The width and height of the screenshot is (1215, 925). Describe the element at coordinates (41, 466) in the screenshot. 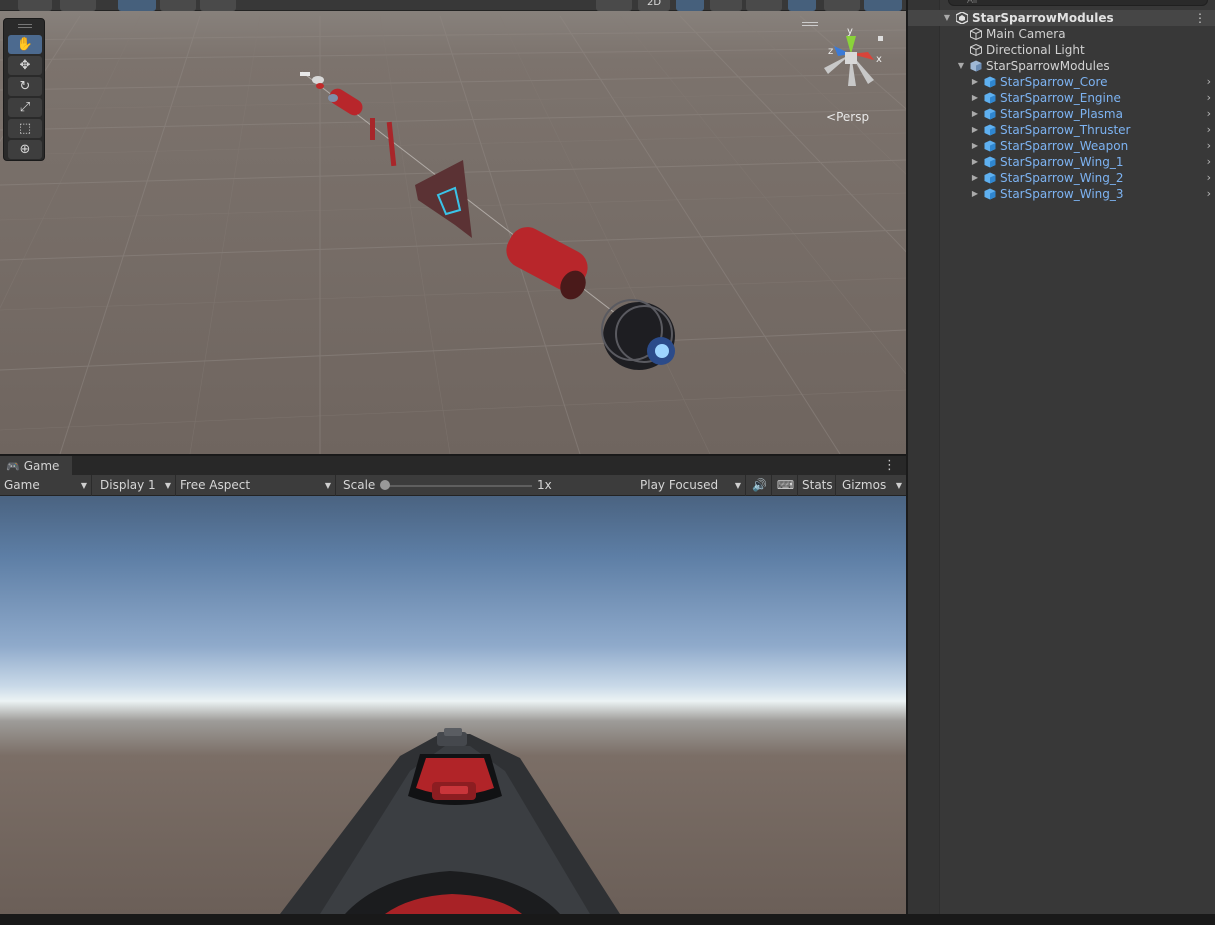

I see `tab-game-label: Game` at that location.